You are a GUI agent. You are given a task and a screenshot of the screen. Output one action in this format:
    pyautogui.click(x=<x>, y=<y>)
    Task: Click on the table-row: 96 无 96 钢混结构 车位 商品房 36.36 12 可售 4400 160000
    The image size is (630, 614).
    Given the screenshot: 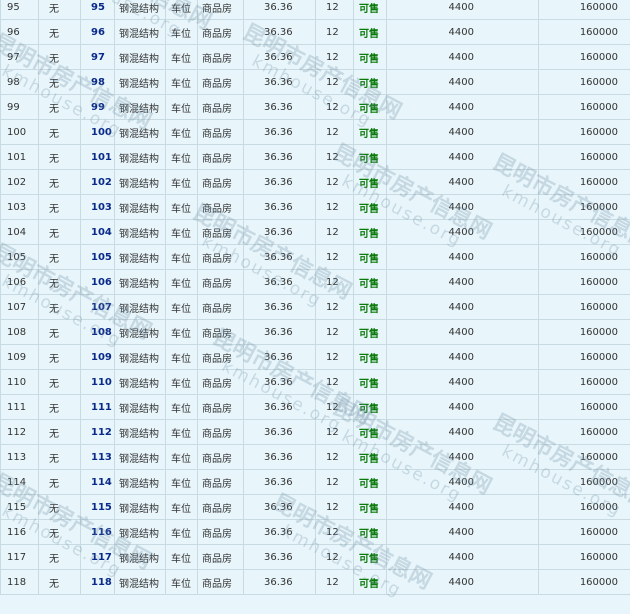 What is the action you would take?
    pyautogui.click(x=315, y=32)
    